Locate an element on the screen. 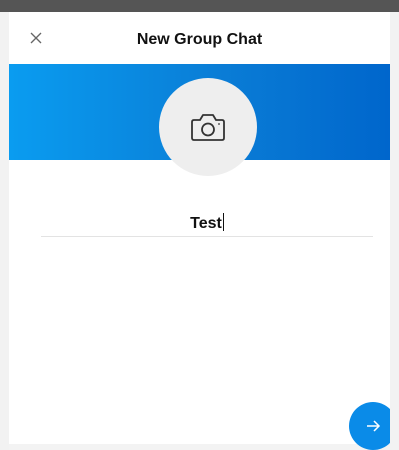 The height and width of the screenshot is (450, 399). group-avatar-button is located at coordinates (208, 127).